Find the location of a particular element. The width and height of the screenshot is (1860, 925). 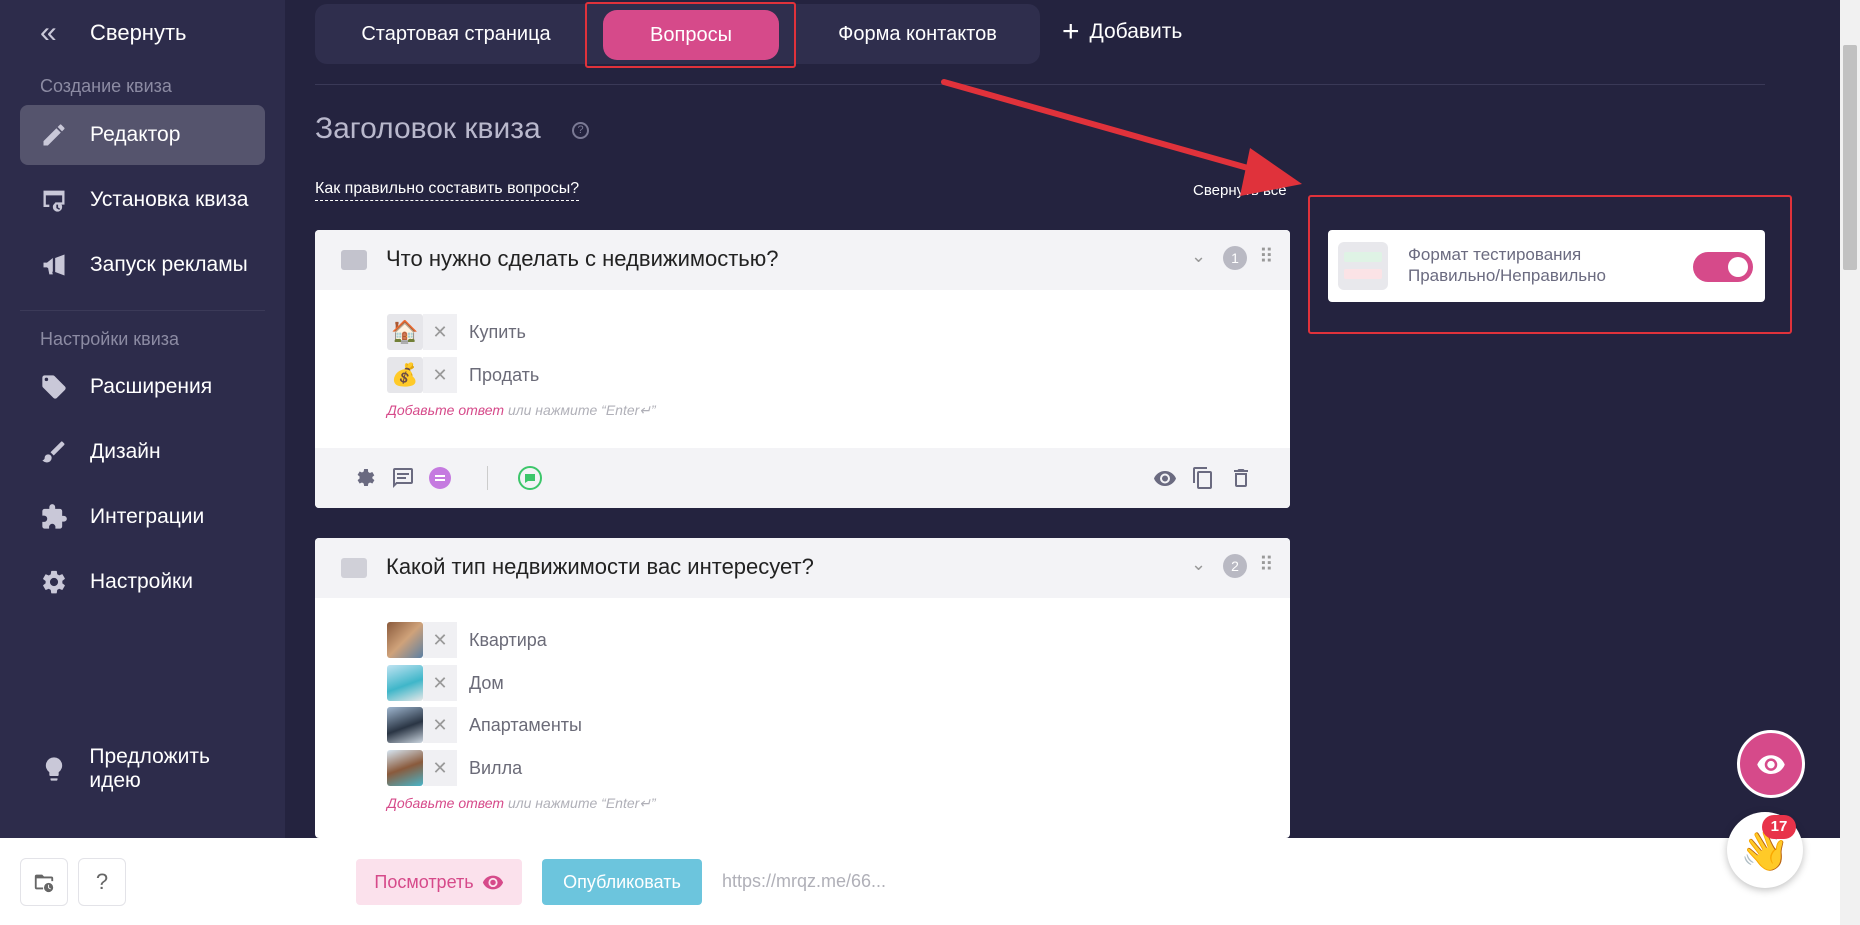

house-image is located at coordinates (405, 683).